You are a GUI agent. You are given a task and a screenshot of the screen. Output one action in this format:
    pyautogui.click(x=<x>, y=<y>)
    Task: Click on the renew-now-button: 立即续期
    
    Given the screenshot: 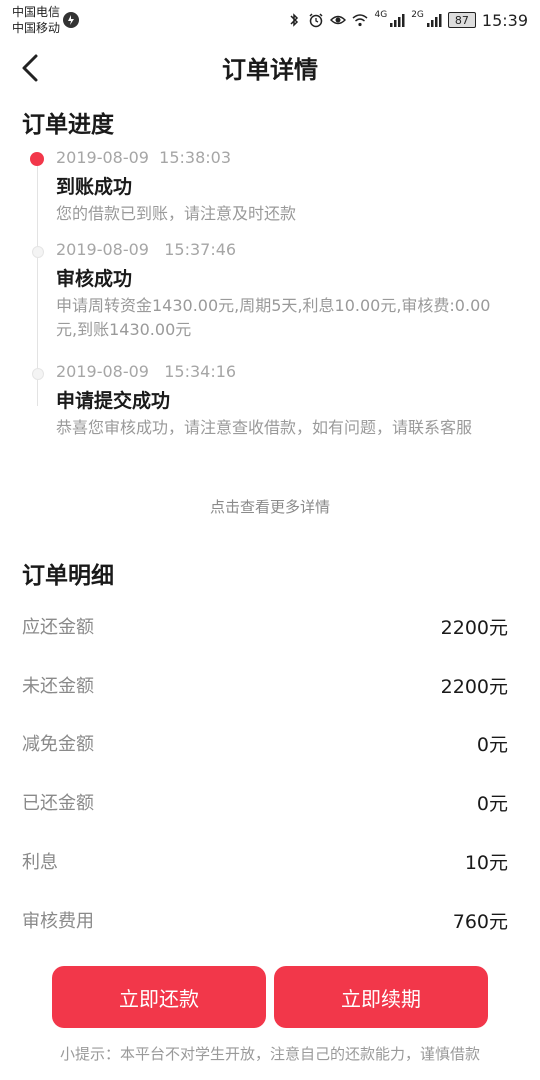 What is the action you would take?
    pyautogui.click(x=381, y=997)
    